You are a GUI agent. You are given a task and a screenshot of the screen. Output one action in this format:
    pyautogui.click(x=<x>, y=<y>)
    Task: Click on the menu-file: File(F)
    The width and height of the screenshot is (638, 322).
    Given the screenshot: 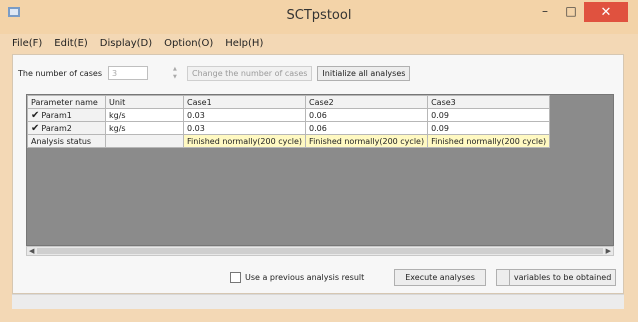 What is the action you would take?
    pyautogui.click(x=27, y=43)
    